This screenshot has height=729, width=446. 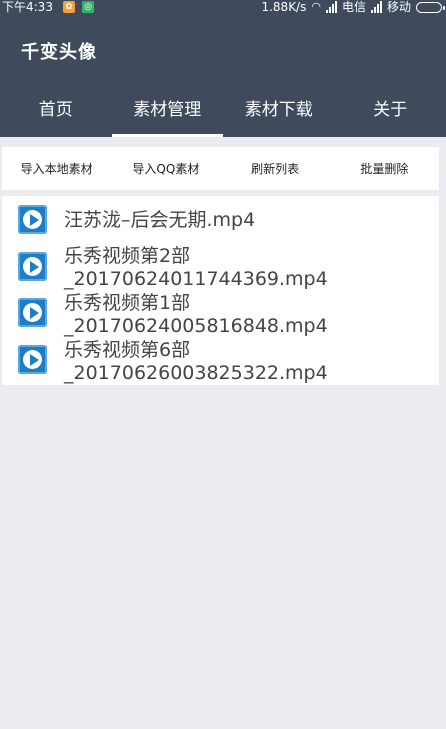 What do you see at coordinates (56, 168) in the screenshot?
I see `import-local-button: 导入本地素材` at bounding box center [56, 168].